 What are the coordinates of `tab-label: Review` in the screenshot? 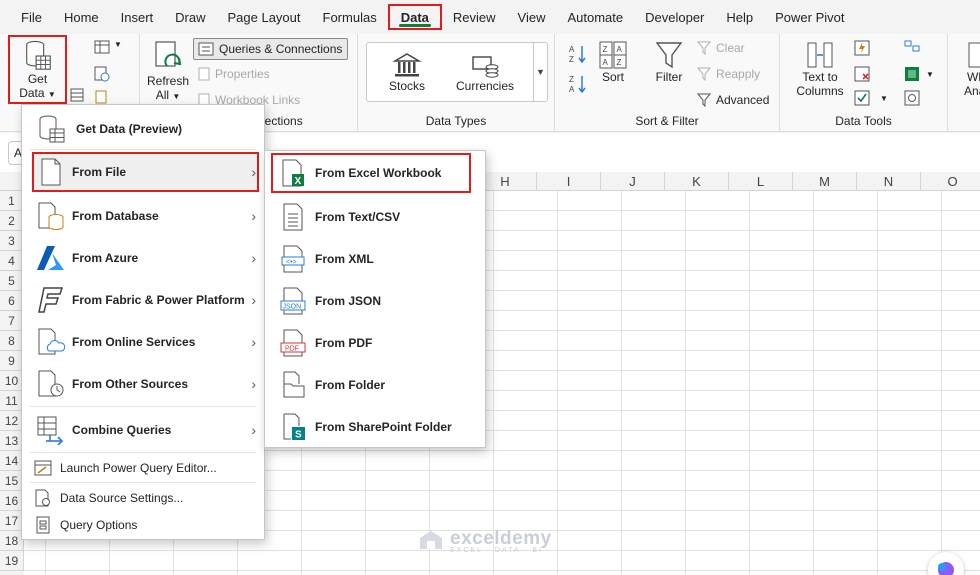 It's located at (474, 17).